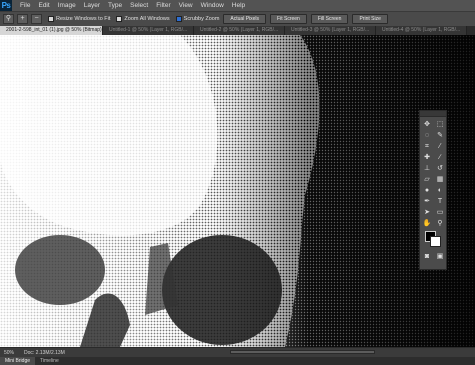 The image size is (475, 365). Describe the element at coordinates (6, 5) in the screenshot. I see `photoshop-logo: Ps` at that location.